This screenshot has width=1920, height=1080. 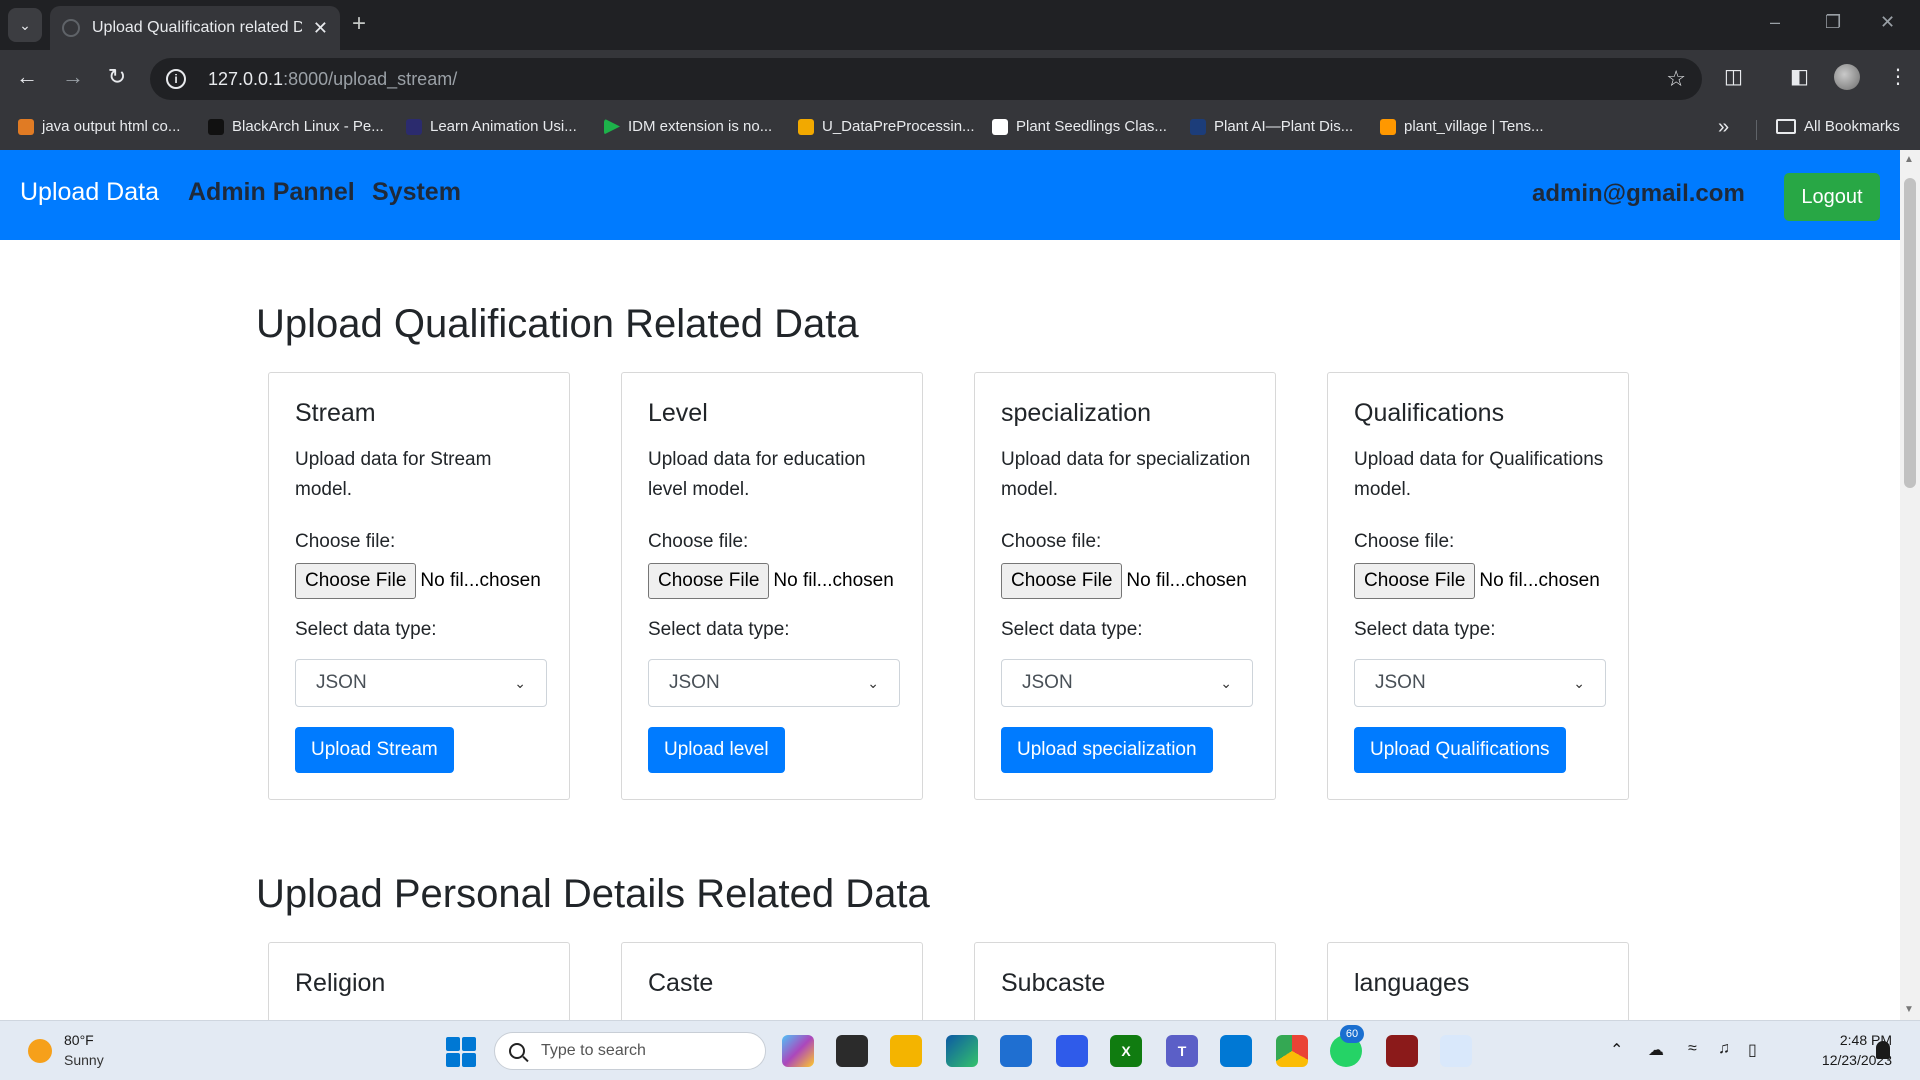 What do you see at coordinates (1402, 1051) in the screenshot?
I see `winrar-icon` at bounding box center [1402, 1051].